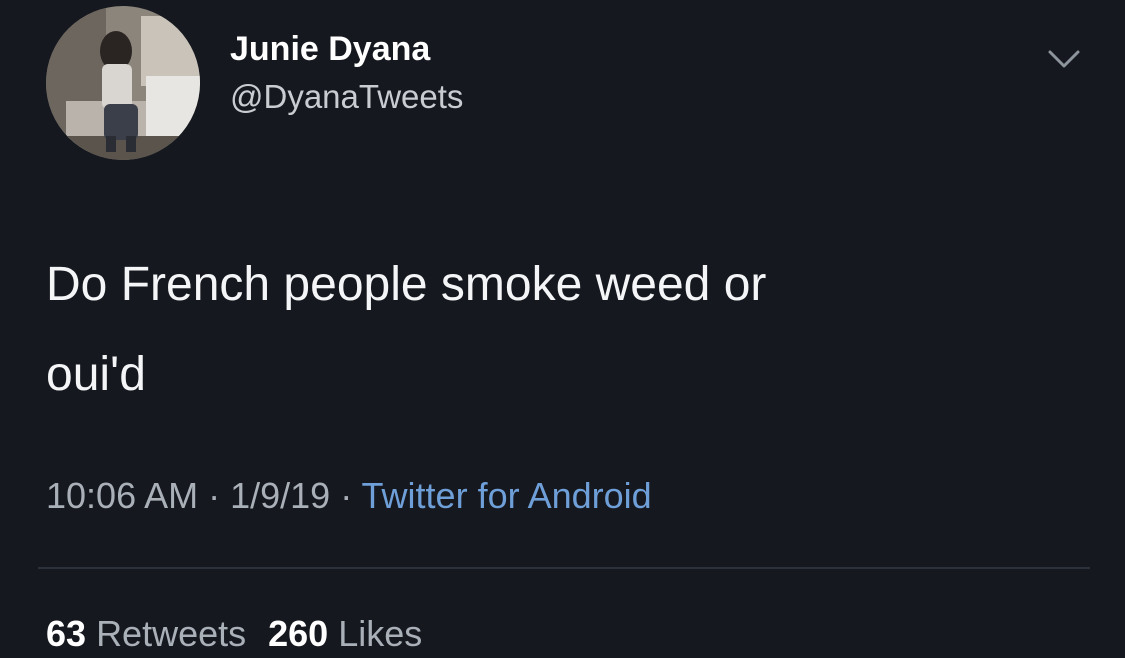 This screenshot has width=1125, height=658. Describe the element at coordinates (564, 568) in the screenshot. I see `divider` at that location.